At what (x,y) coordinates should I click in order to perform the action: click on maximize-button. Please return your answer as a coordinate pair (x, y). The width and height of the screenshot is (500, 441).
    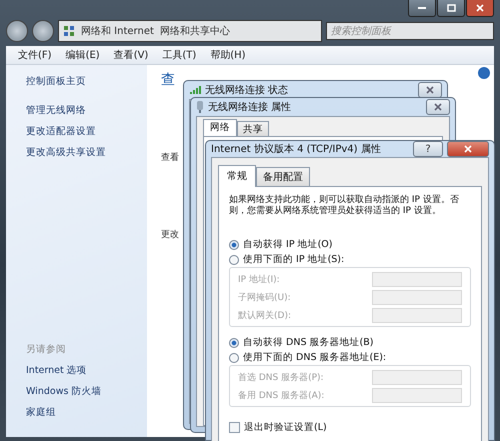
    Looking at the image, I should click on (451, 8).